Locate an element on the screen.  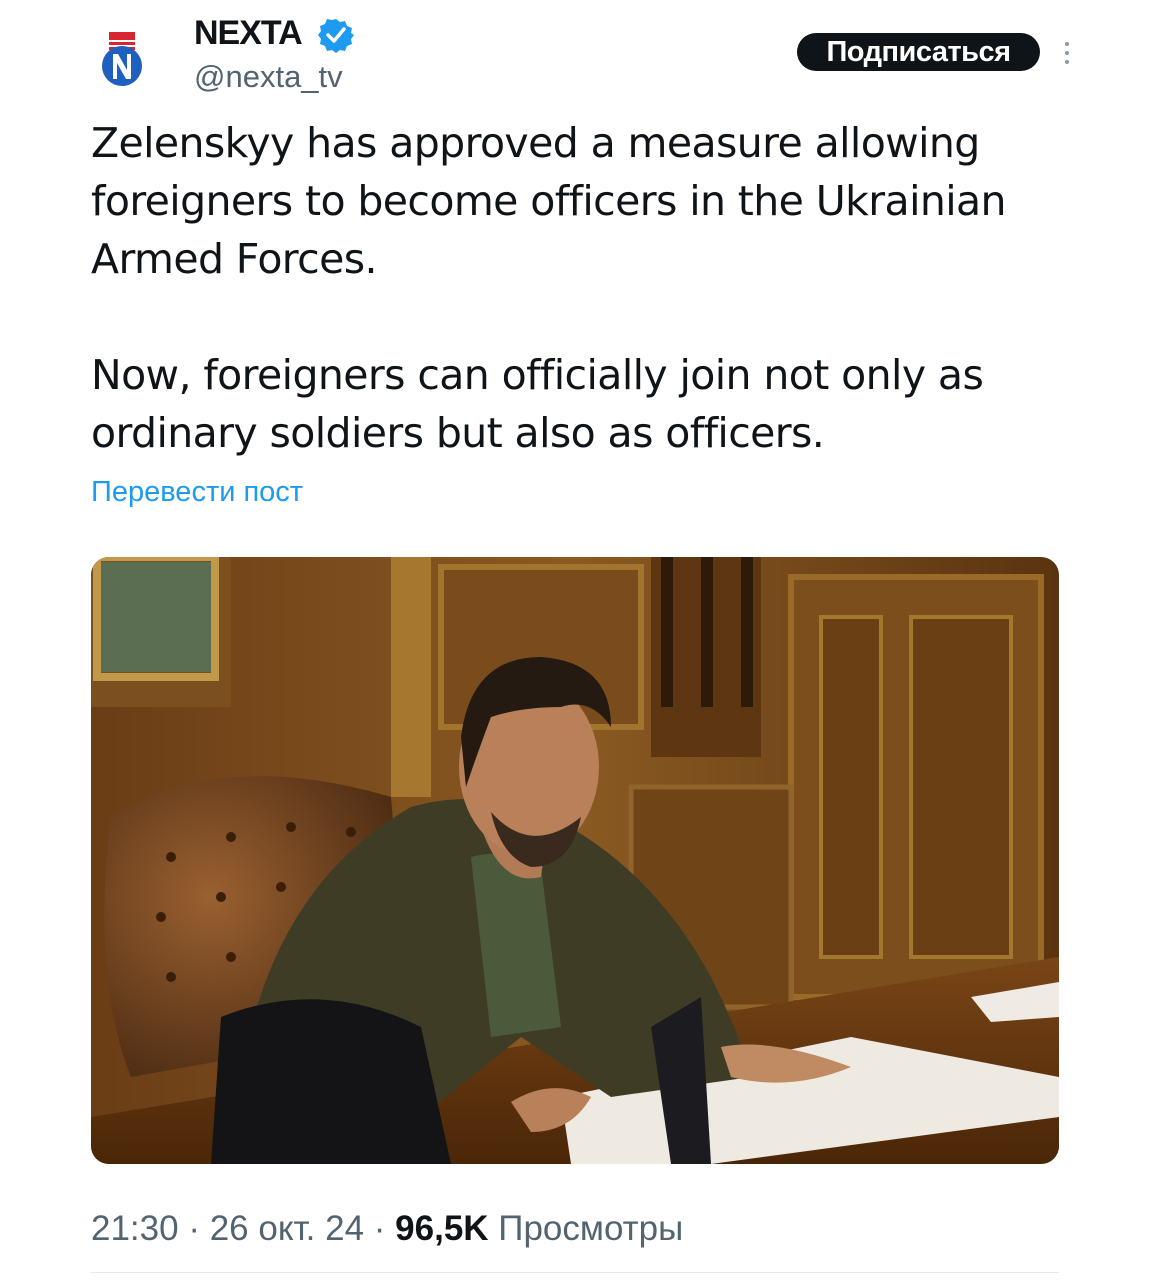
nexta-logo-icon is located at coordinates (122, 59).